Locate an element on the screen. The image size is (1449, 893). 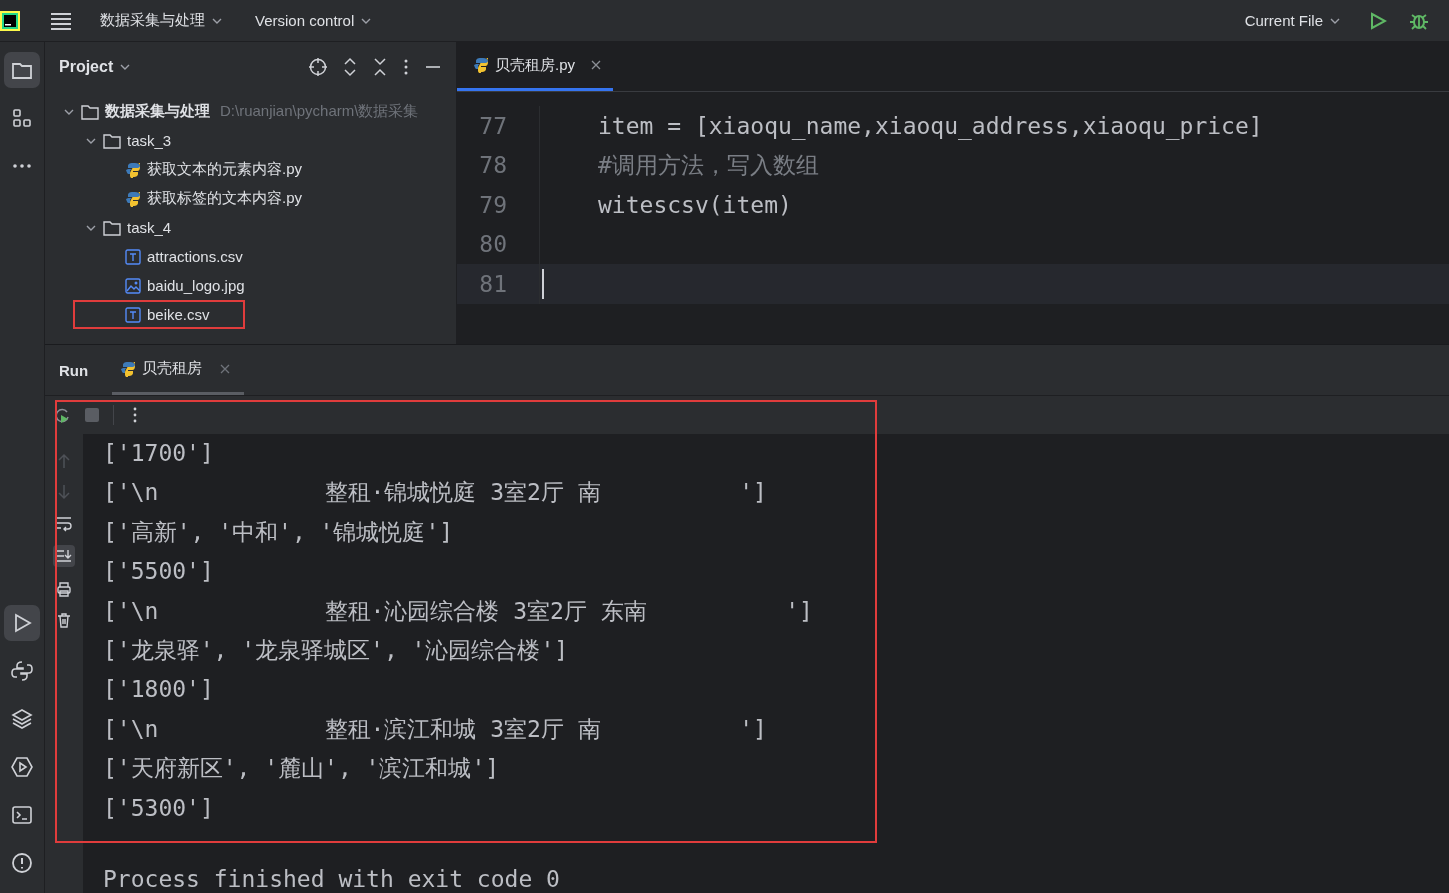
project-dropdown: 数据采集与处理 is located at coordinates (161, 20).